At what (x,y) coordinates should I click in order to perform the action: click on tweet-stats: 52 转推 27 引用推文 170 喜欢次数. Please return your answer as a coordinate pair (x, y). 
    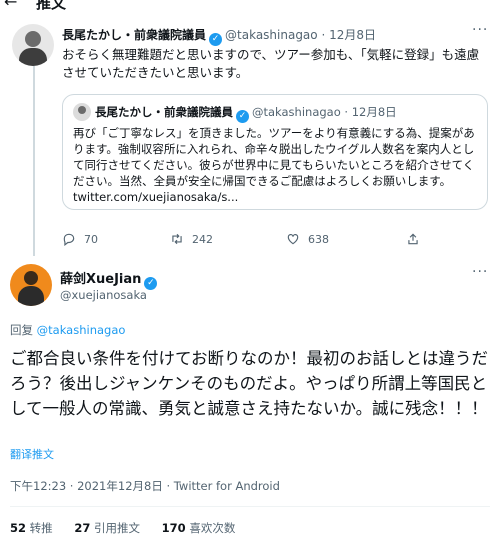
    Looking at the image, I should click on (131, 528).